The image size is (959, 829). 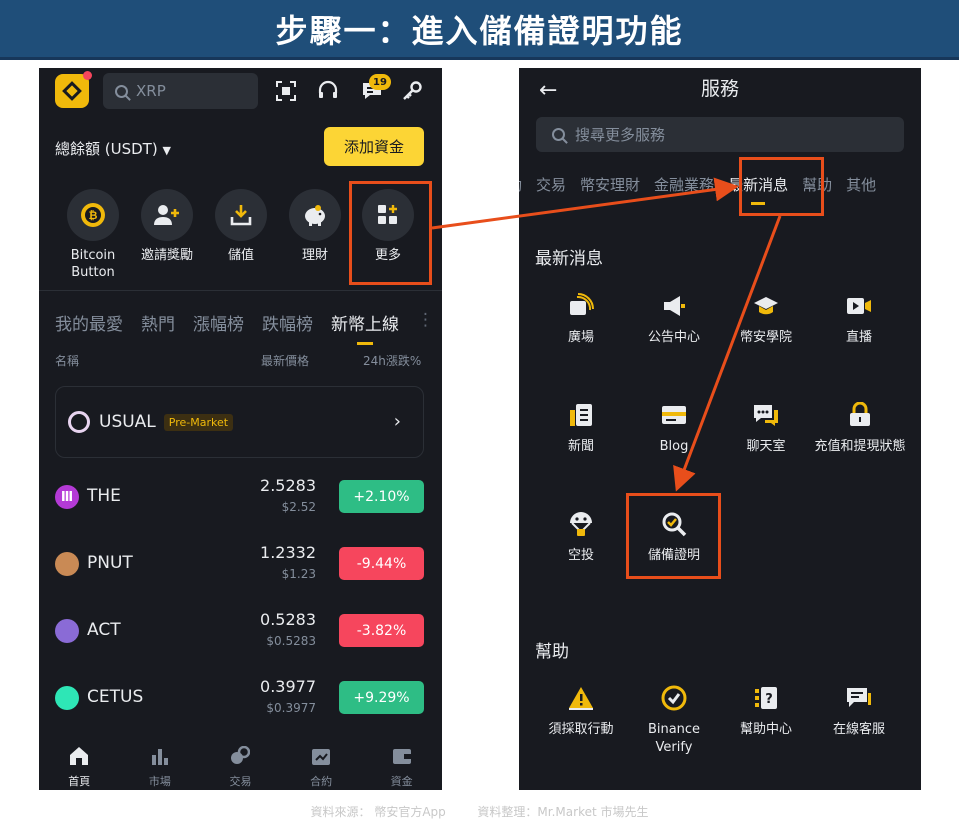 I want to click on bitcoin-icon: ₿, so click(x=93, y=215).